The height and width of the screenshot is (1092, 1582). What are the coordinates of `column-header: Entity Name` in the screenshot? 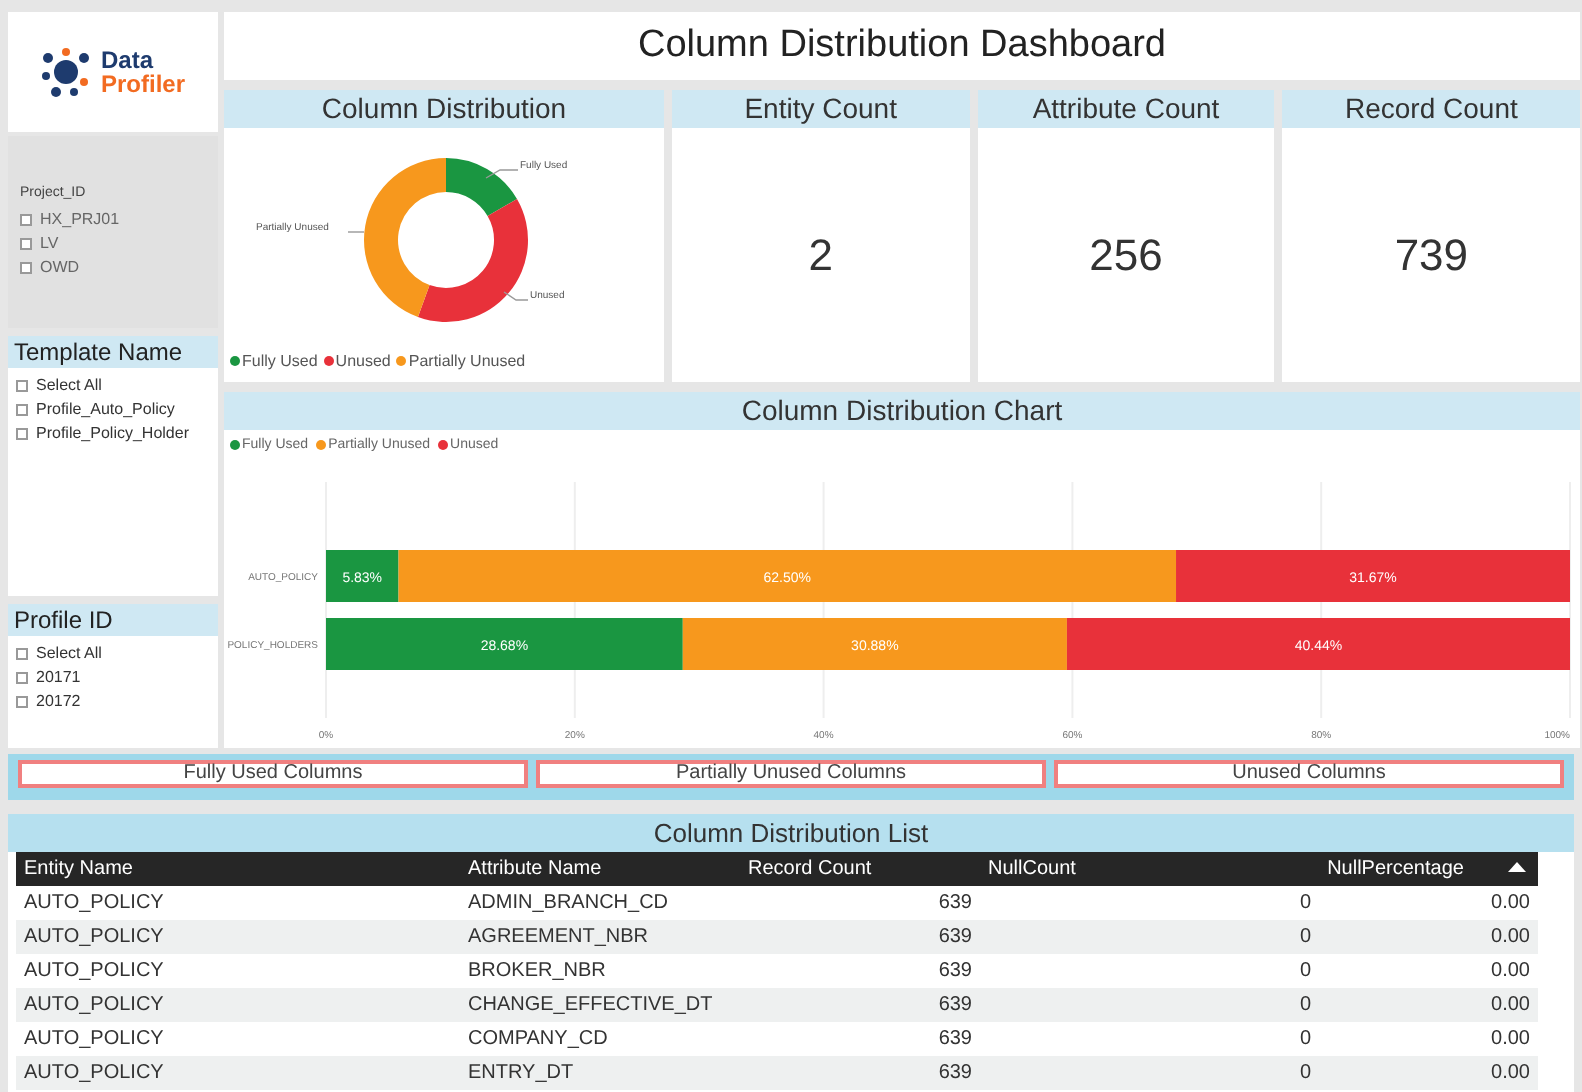 It's located at (238, 869).